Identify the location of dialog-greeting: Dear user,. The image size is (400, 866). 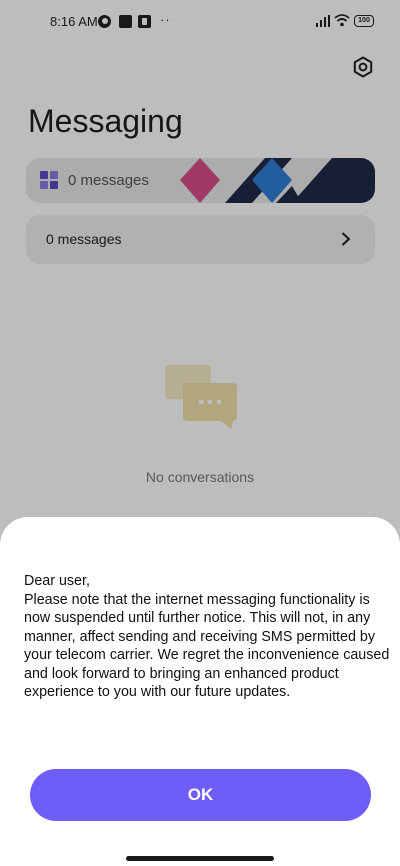
(57, 581).